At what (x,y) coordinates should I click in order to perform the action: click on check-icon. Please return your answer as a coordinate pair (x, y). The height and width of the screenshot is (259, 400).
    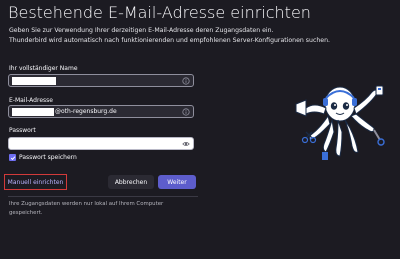
    Looking at the image, I should click on (12, 157).